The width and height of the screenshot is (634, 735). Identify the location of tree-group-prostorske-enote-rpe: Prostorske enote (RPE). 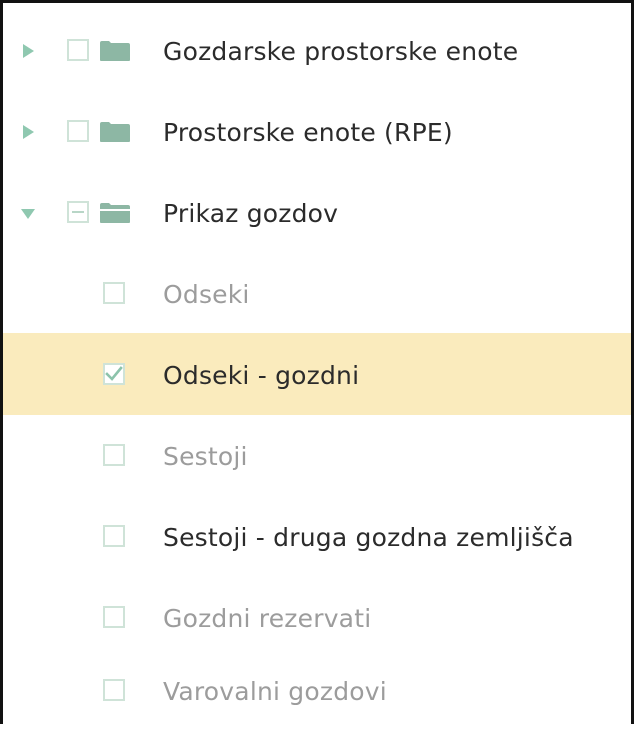
(317, 131).